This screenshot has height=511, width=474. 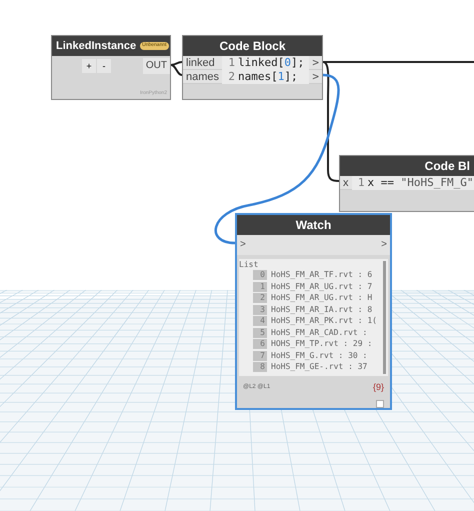 I want to click on list-item: HoHS_FM_AR_IA.rvt : 8, so click(x=321, y=310).